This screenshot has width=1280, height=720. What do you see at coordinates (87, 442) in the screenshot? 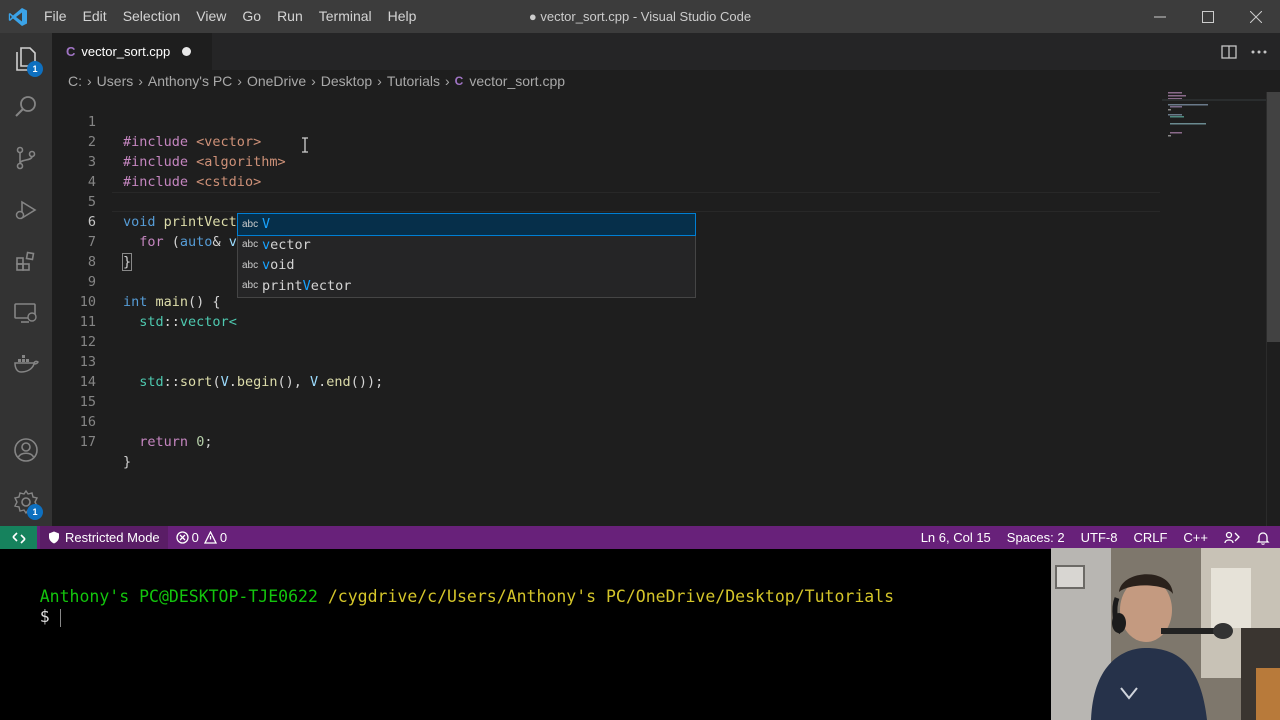
I see `line-number: 17` at bounding box center [87, 442].